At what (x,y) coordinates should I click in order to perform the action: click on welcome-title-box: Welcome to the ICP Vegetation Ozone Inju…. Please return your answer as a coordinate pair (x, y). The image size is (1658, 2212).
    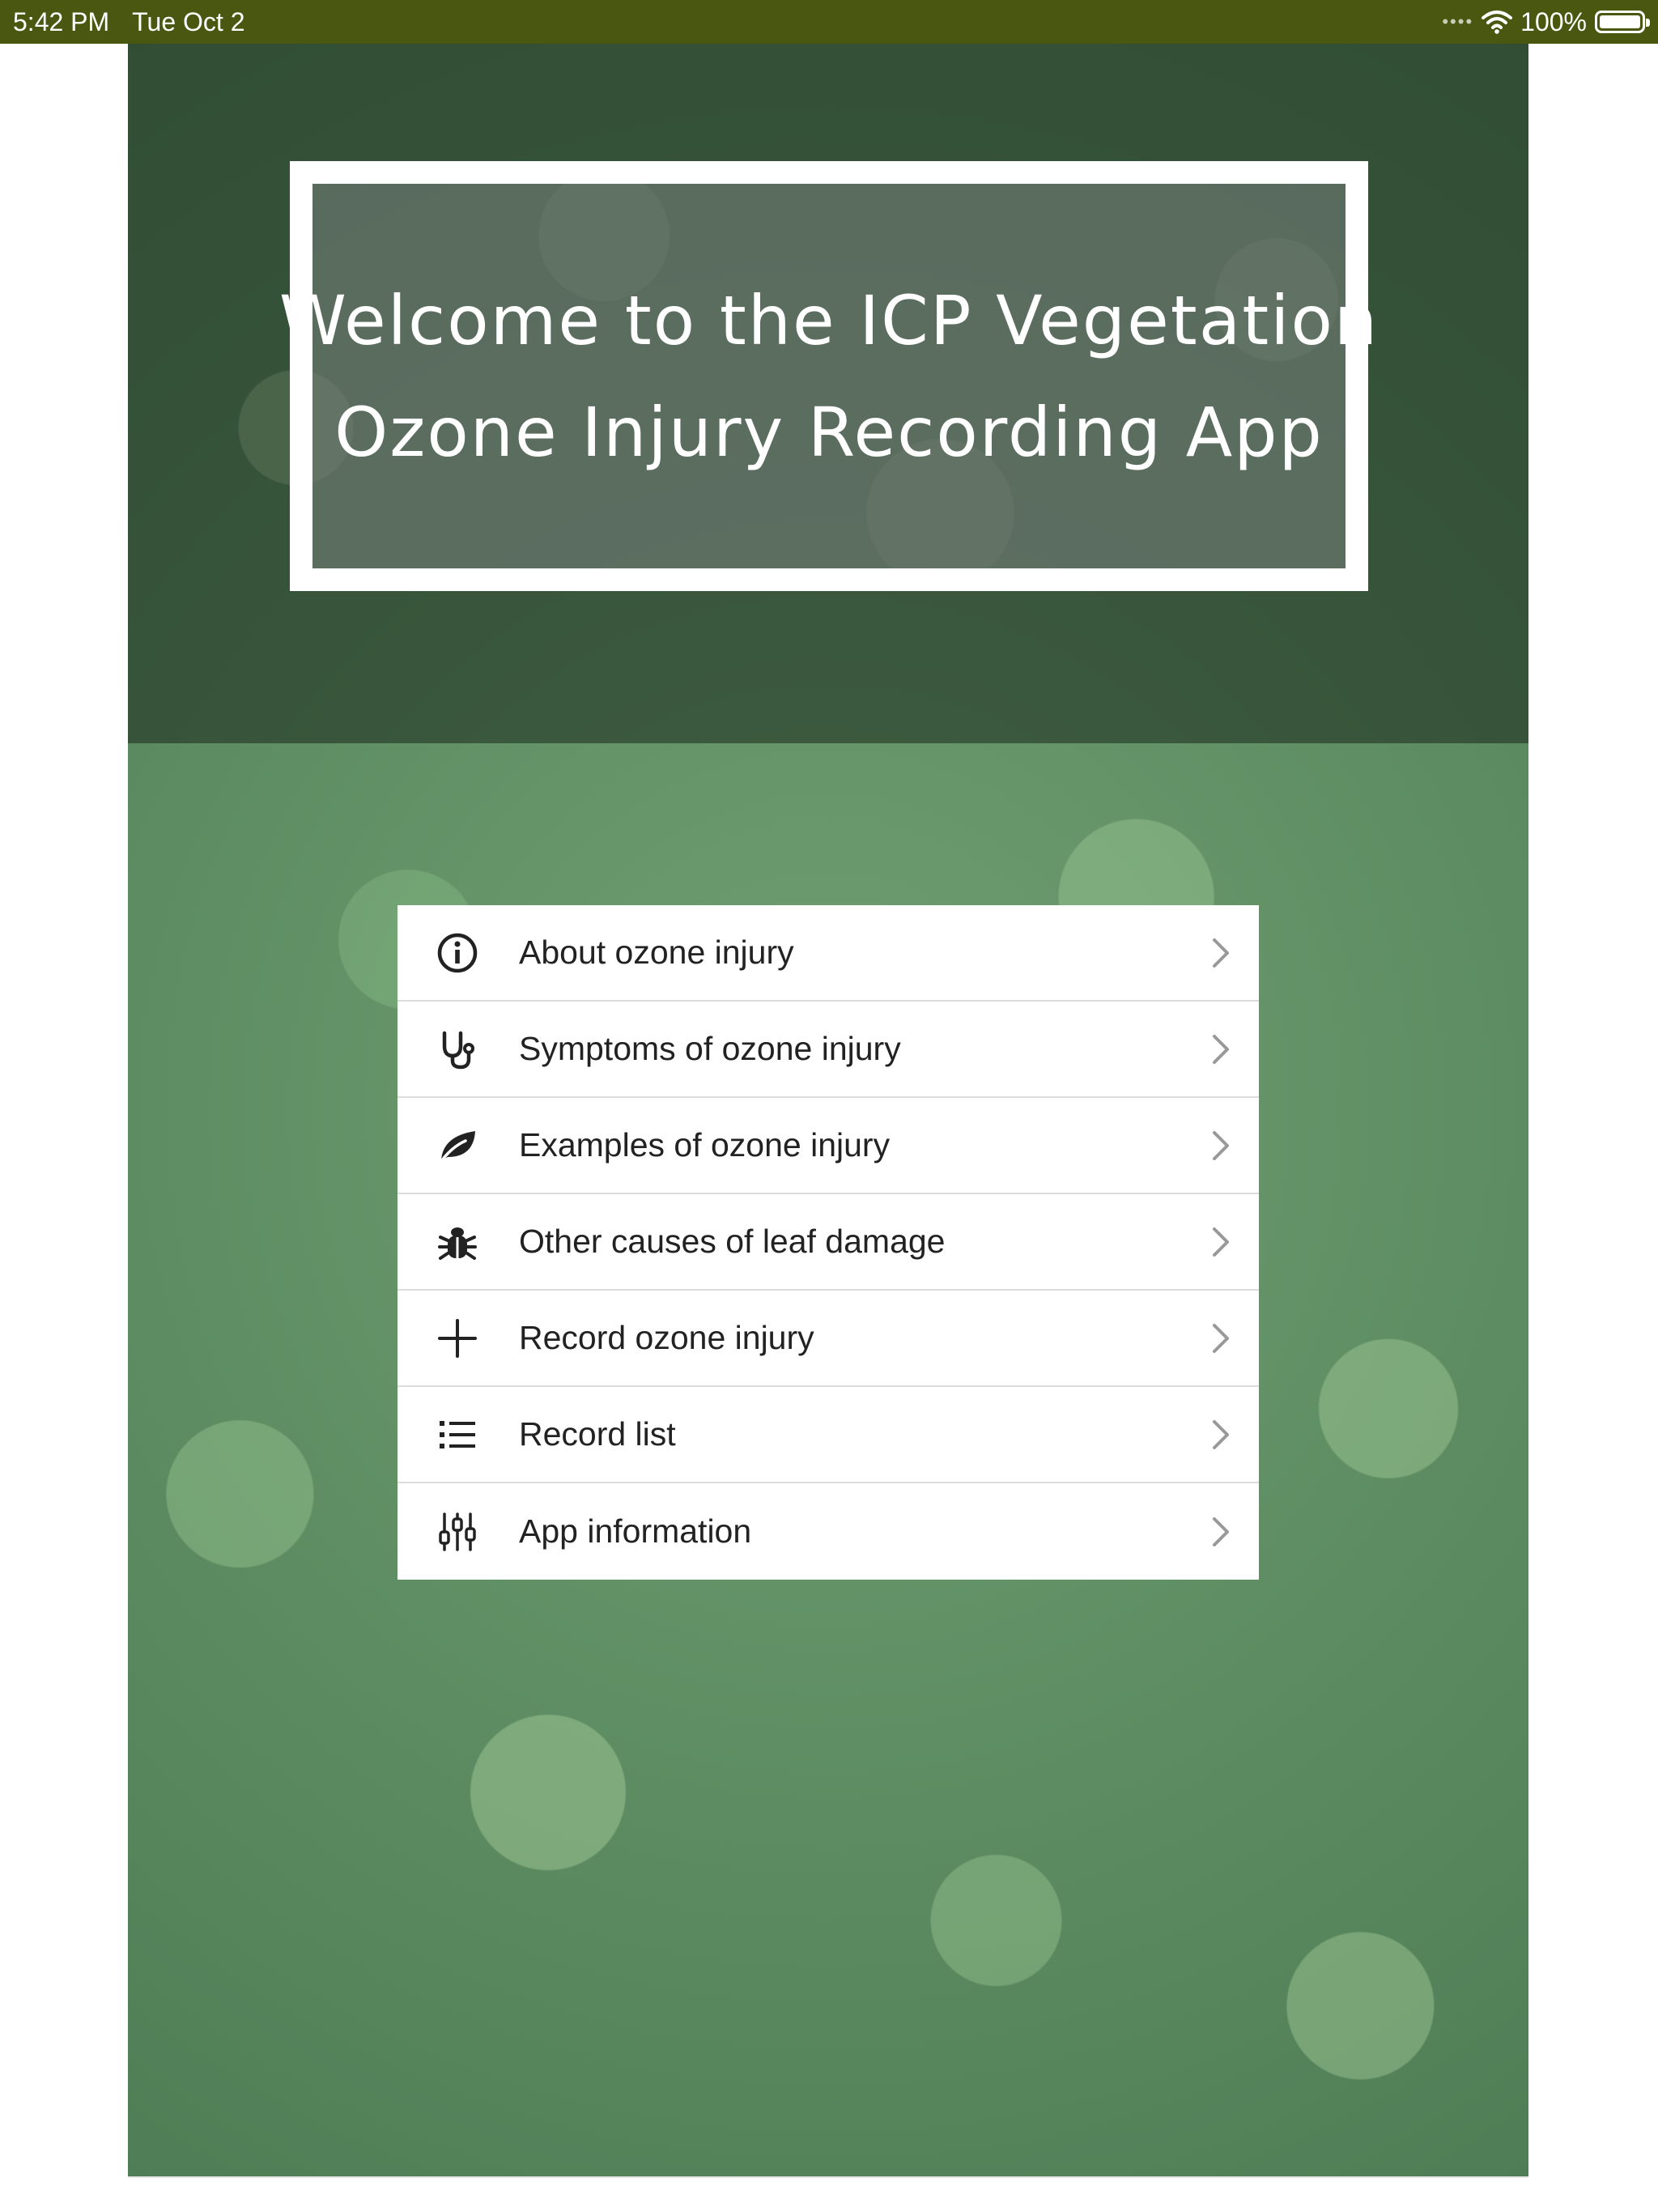
    Looking at the image, I should click on (828, 376).